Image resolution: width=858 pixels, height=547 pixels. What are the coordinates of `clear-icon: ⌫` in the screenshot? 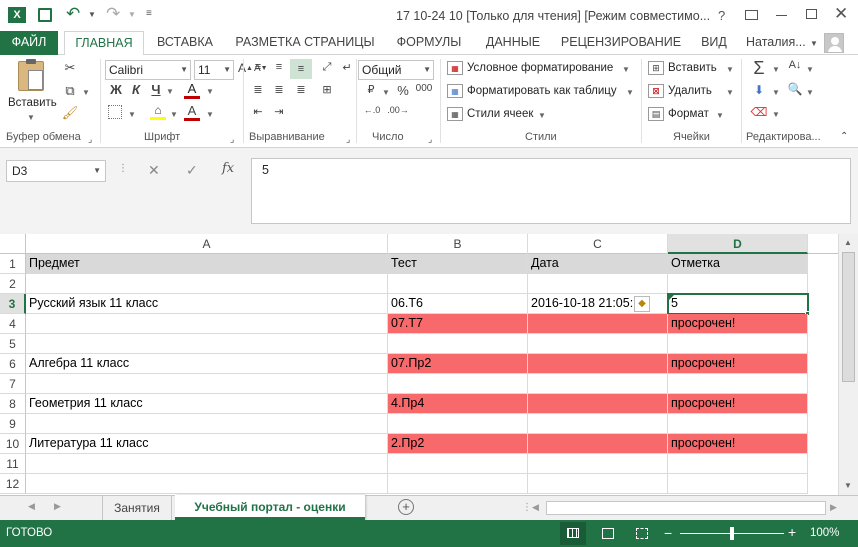 It's located at (759, 112).